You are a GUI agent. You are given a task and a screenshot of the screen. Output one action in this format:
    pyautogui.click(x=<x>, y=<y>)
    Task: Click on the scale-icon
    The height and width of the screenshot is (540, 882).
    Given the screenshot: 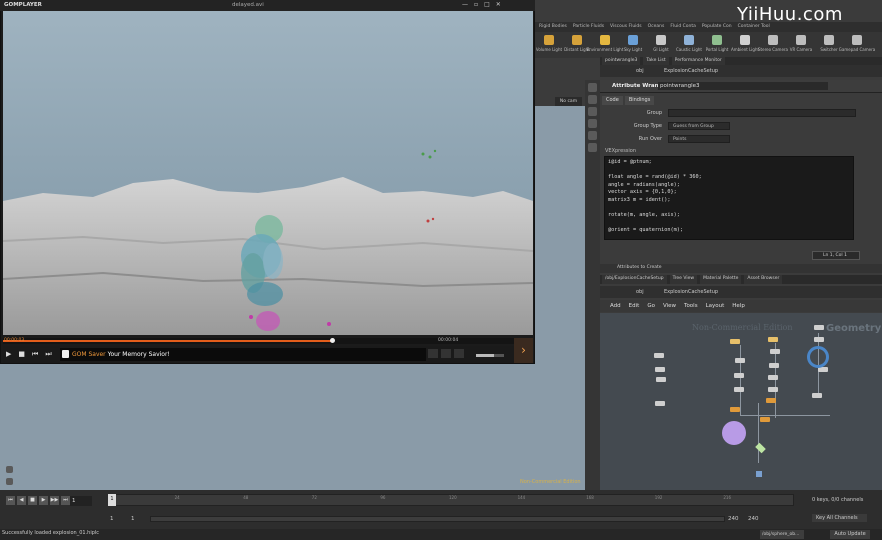 What is the action you would take?
    pyautogui.click(x=592, y=123)
    